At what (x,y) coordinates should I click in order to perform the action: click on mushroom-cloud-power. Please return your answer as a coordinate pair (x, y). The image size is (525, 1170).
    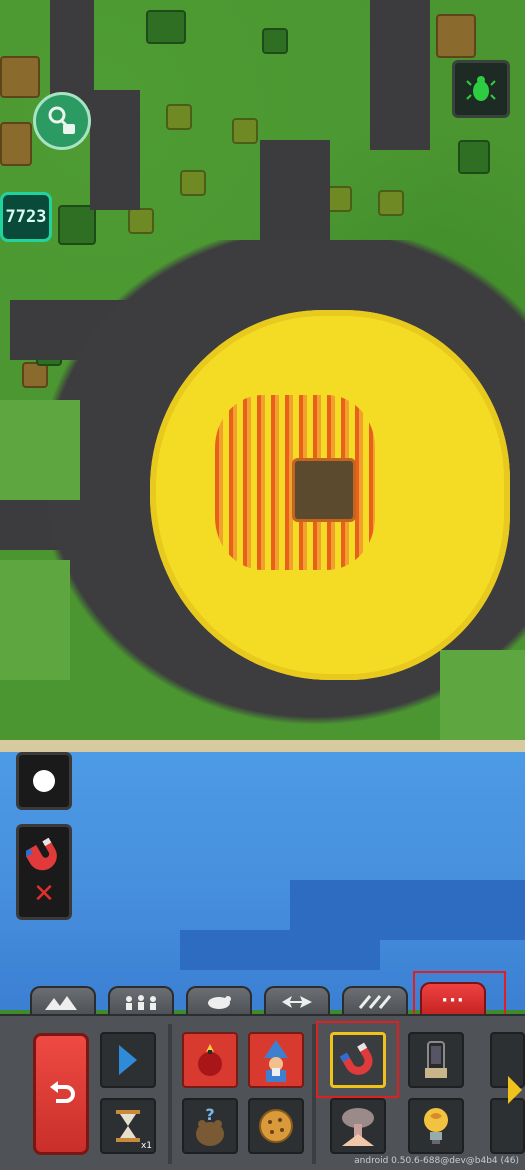
    Looking at the image, I should click on (358, 1126).